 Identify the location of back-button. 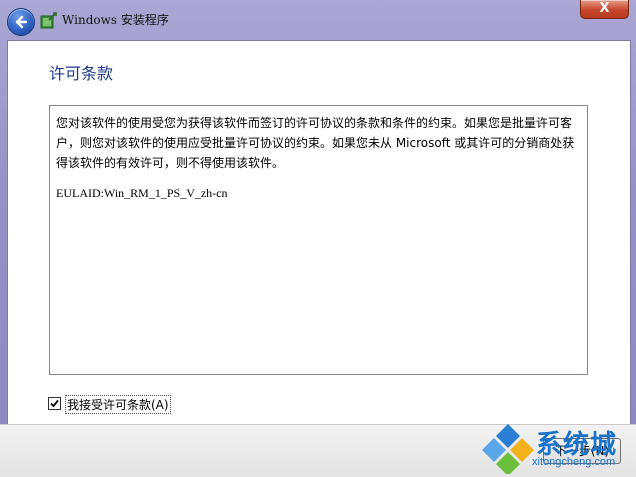
(21, 22).